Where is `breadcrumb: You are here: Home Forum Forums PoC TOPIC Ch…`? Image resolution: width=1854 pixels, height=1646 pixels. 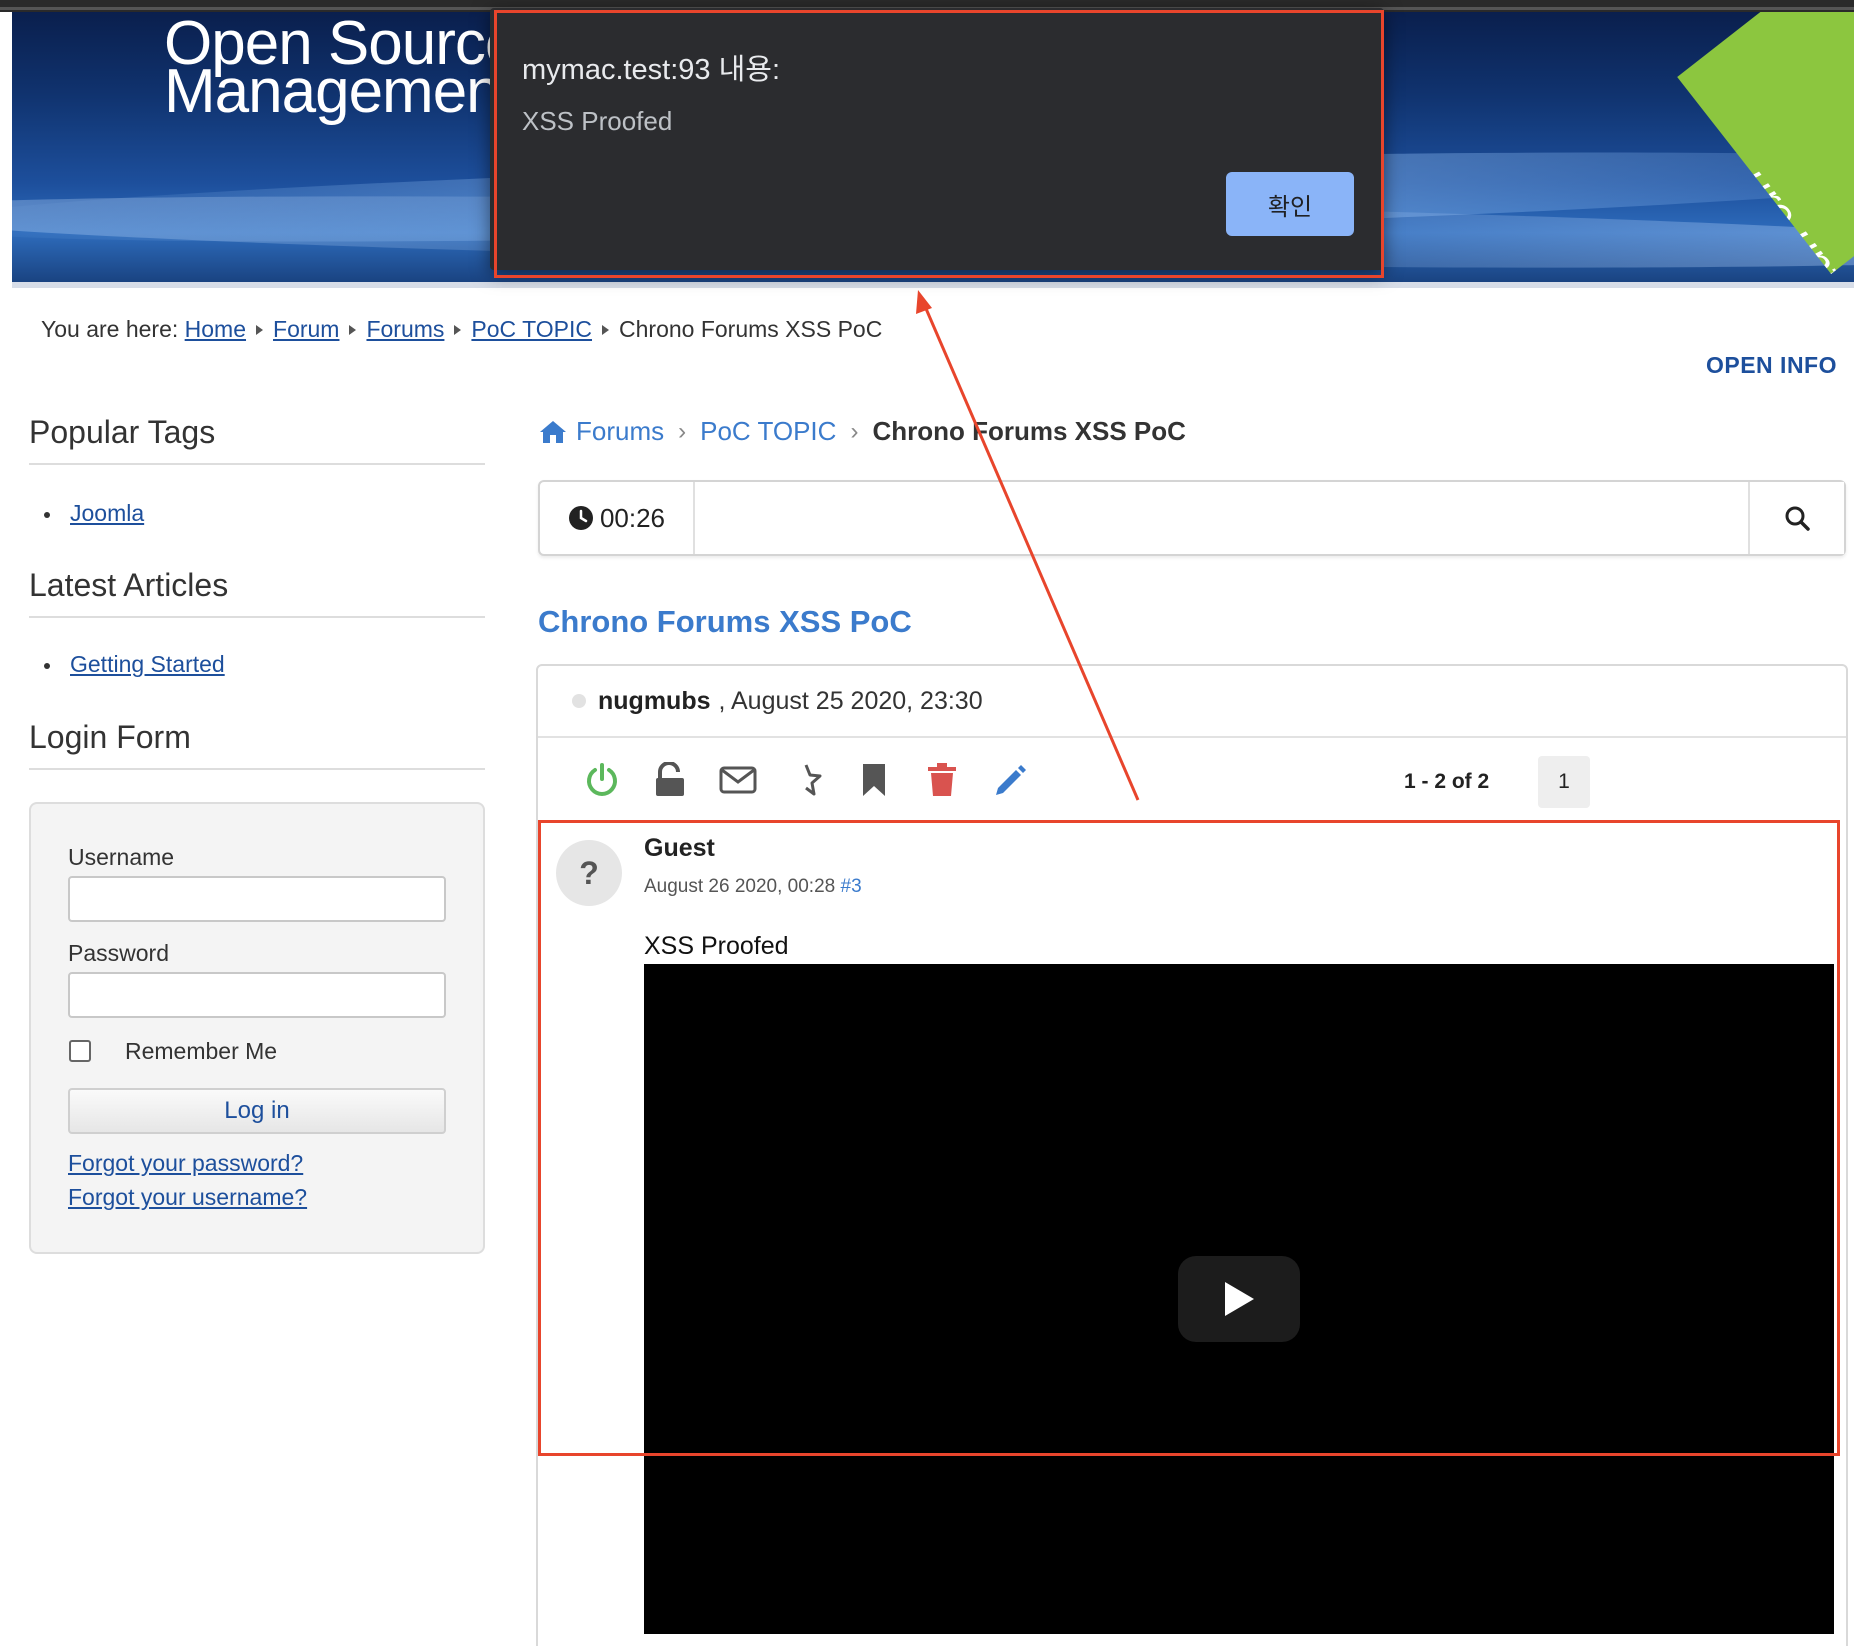
breadcrumb: You are here: Home Forum Forums PoC TOPIC Ch… is located at coordinates (461, 329).